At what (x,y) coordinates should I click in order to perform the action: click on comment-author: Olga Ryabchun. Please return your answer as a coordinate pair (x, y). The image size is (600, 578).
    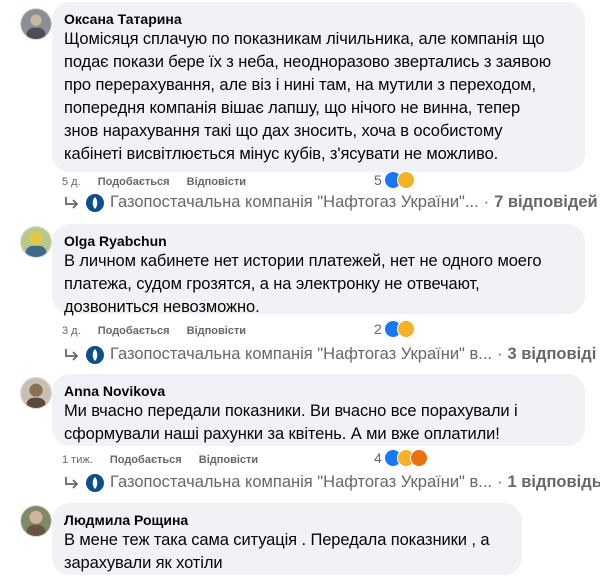
    Looking at the image, I should click on (318, 241).